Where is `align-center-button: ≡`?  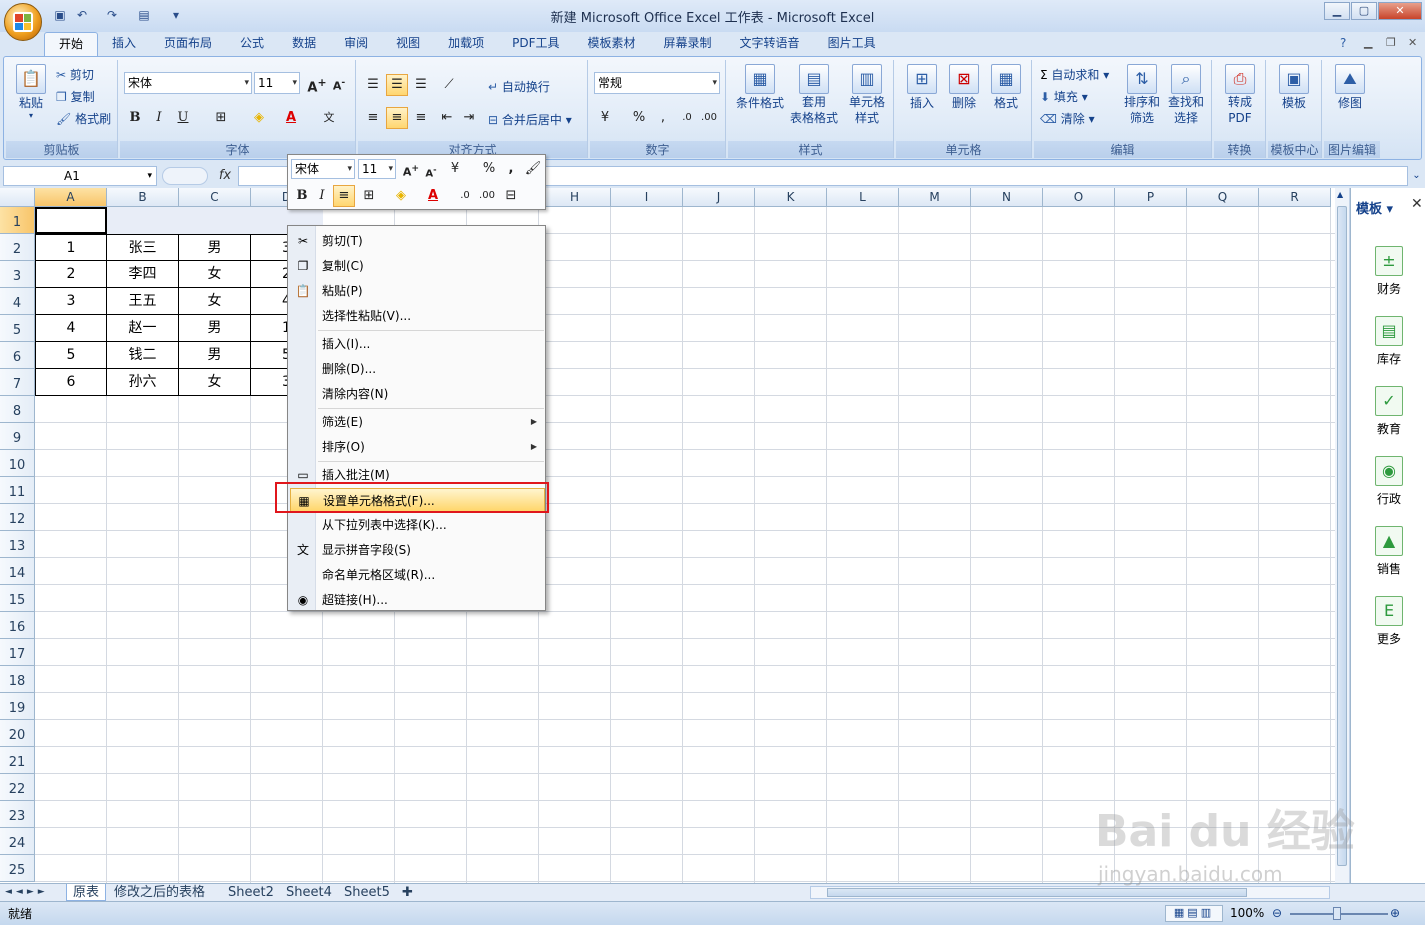
align-center-button: ≡ is located at coordinates (397, 118).